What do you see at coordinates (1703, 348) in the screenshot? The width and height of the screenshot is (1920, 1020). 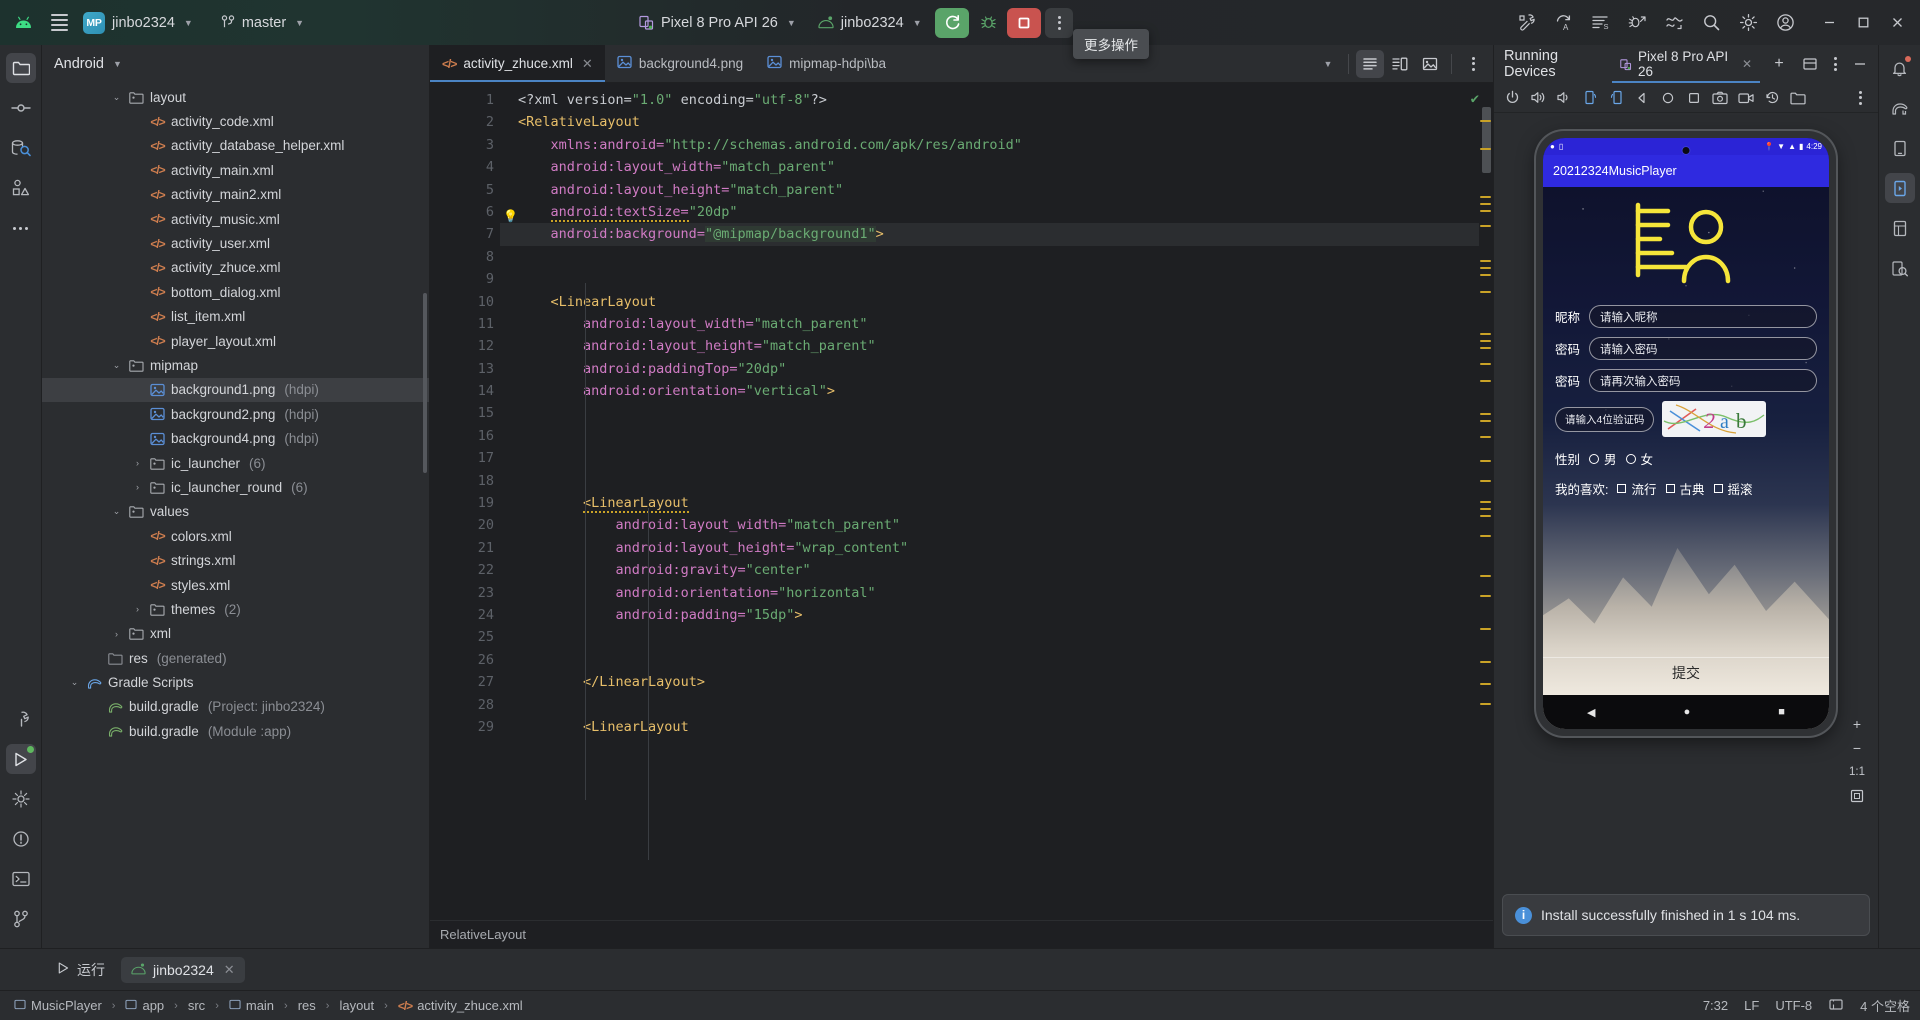 I see `password-input: 请输入密码` at bounding box center [1703, 348].